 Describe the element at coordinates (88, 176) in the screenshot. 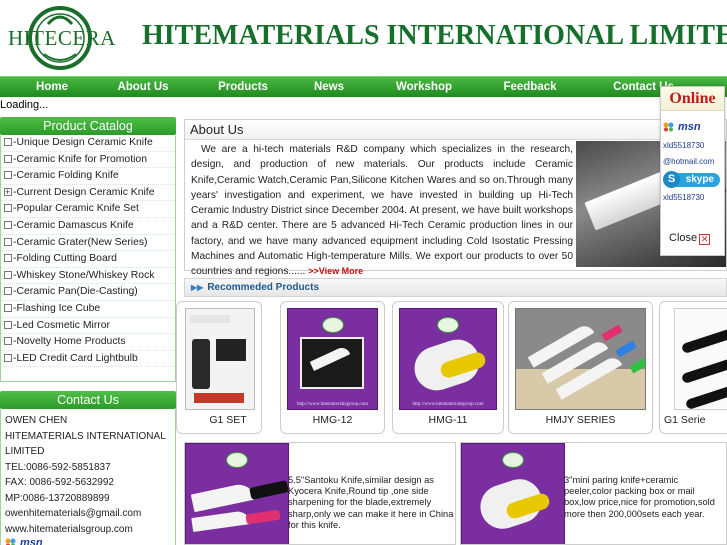

I see `catalog-item: -Ceramic Folding Knife` at that location.